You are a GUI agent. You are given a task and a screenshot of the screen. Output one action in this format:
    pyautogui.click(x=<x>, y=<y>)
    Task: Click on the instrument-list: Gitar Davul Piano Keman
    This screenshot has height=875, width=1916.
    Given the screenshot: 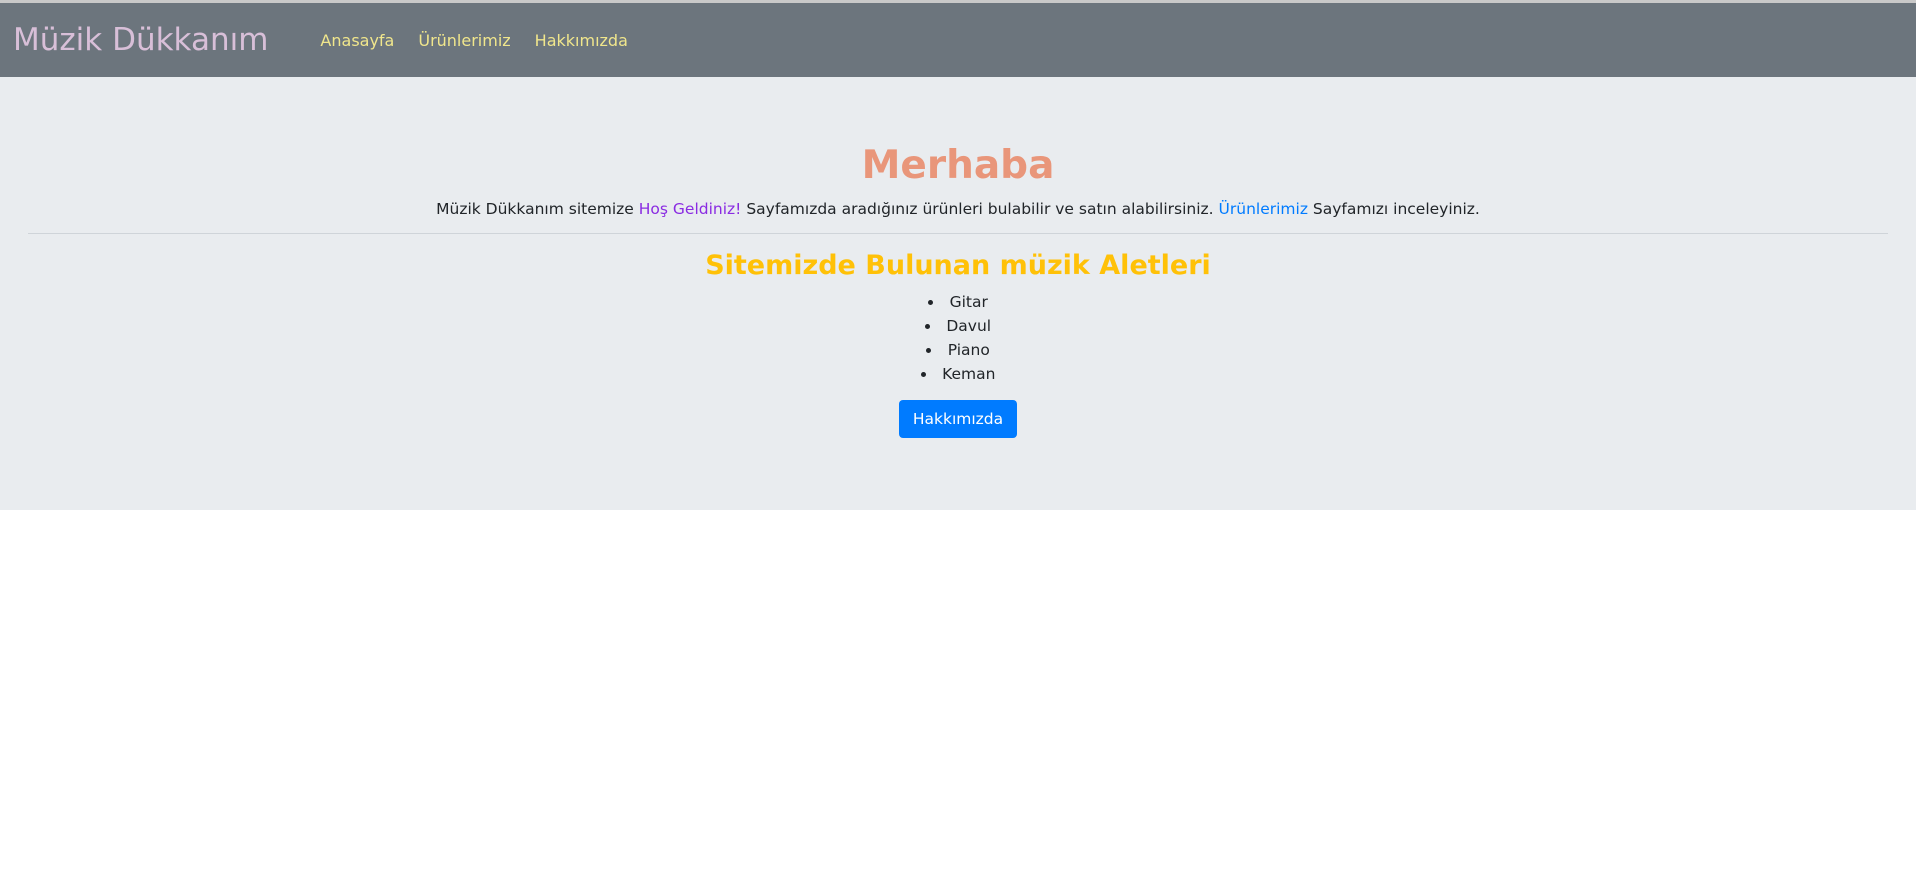 What is the action you would take?
    pyautogui.click(x=958, y=338)
    